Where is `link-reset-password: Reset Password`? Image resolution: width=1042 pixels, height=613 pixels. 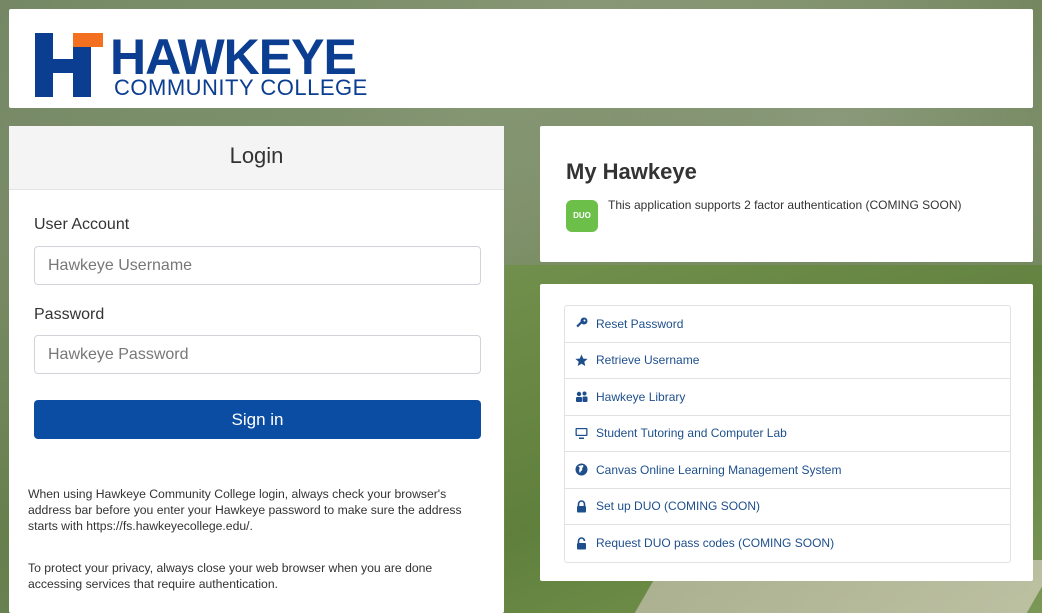
link-reset-password: Reset Password is located at coordinates (787, 324).